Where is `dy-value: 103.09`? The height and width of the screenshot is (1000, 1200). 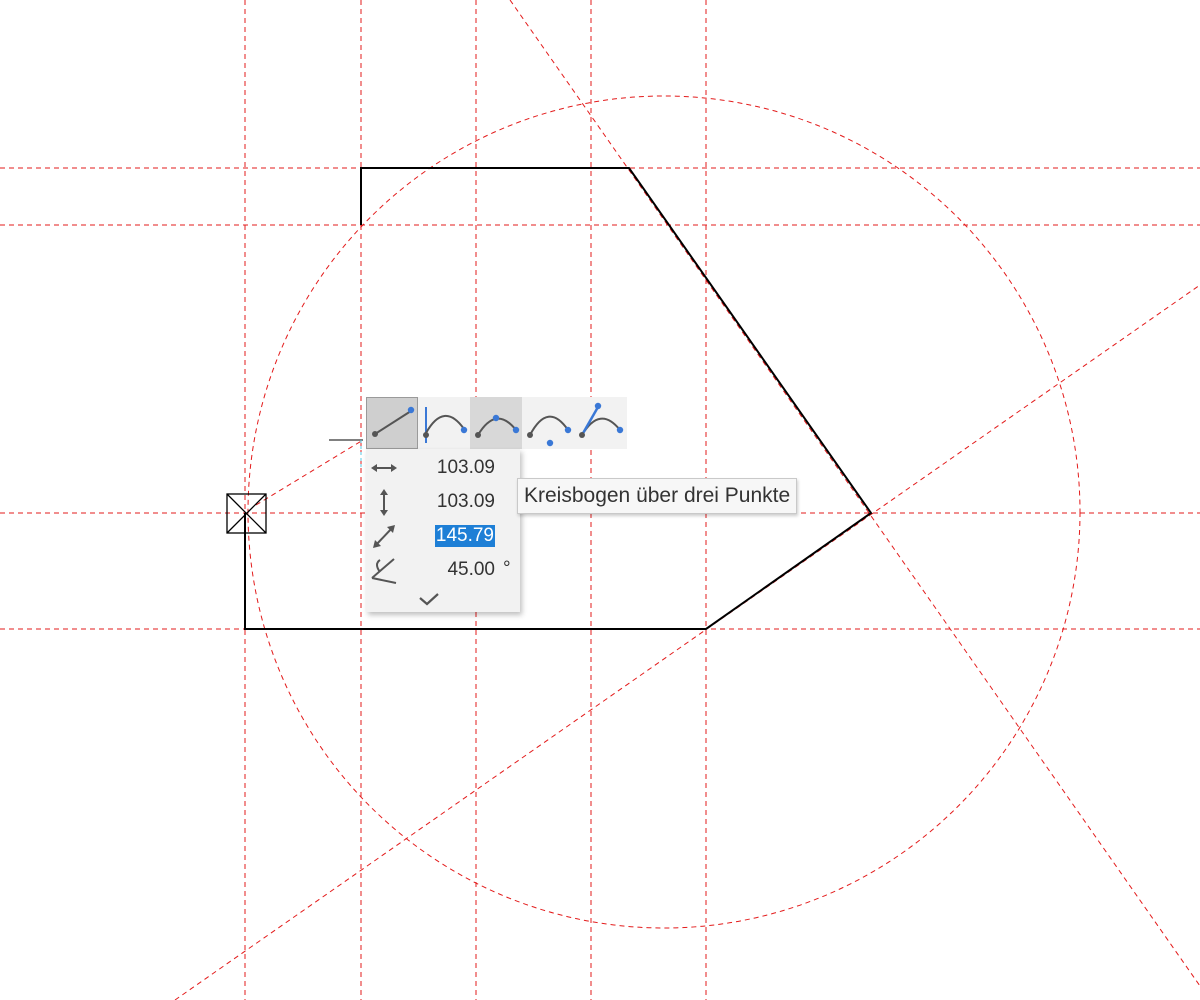 dy-value: 103.09 is located at coordinates (466, 502).